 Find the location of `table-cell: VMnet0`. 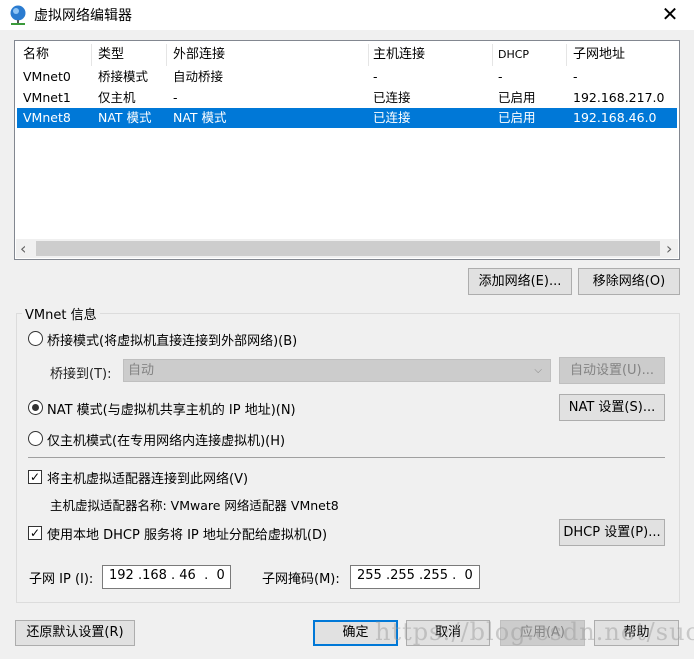

table-cell: VMnet0 is located at coordinates (47, 76).